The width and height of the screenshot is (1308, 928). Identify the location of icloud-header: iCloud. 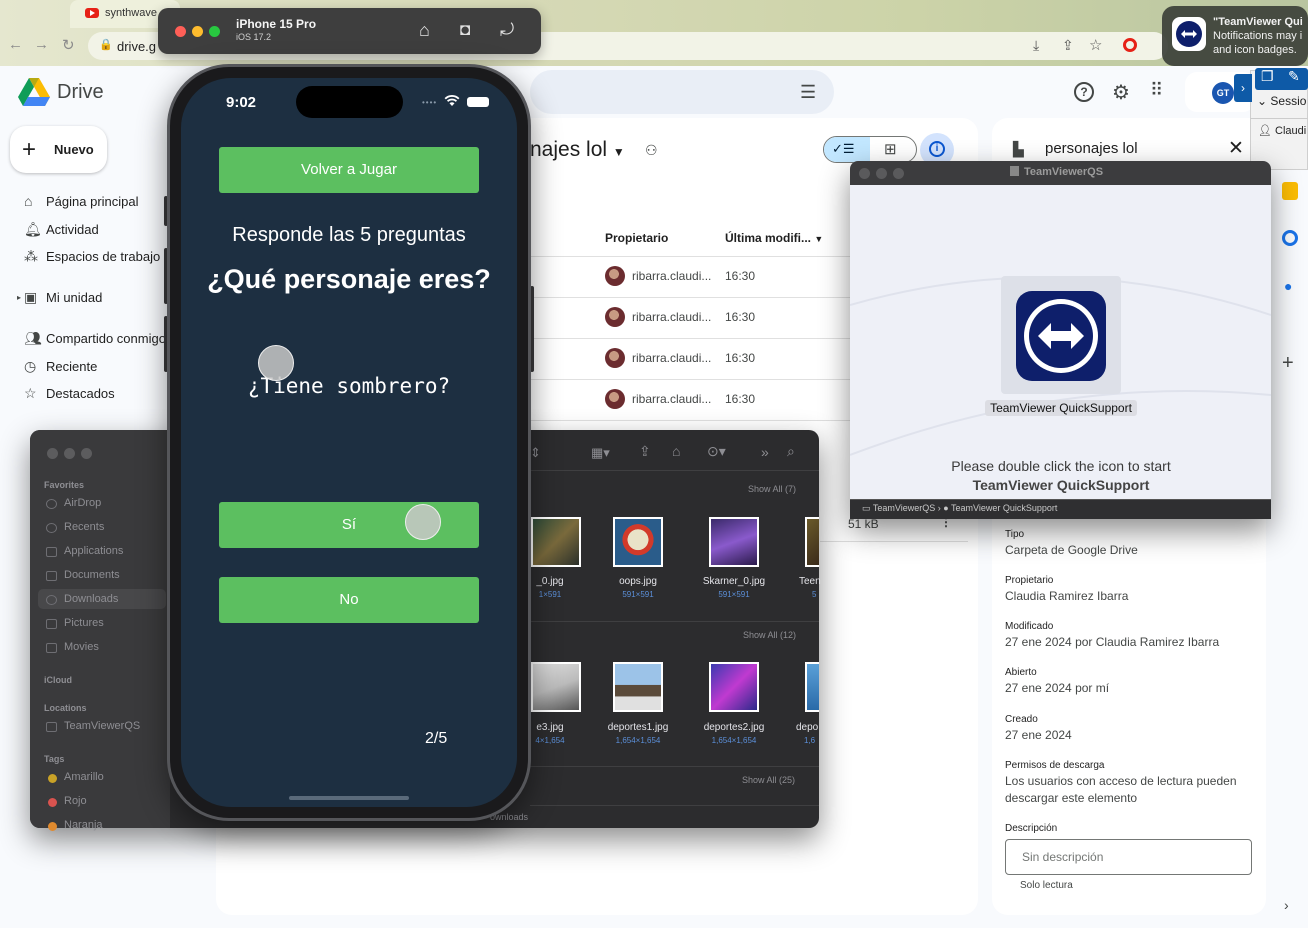
(58, 680).